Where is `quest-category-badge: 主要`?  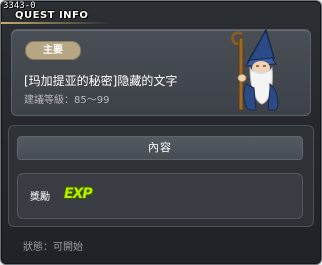 quest-category-badge: 主要 is located at coordinates (53, 50).